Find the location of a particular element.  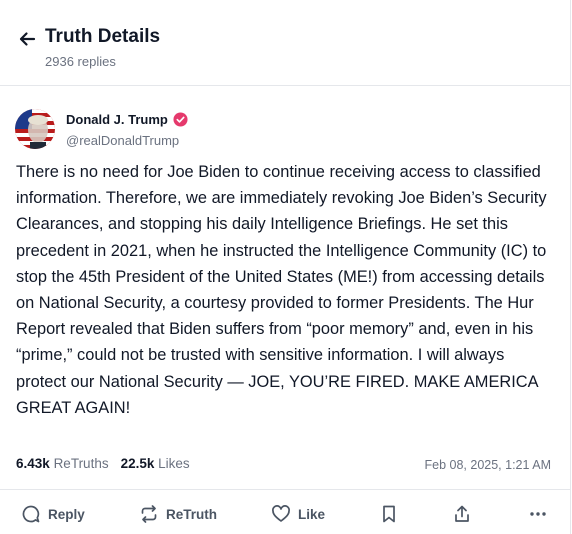

like-label: Like is located at coordinates (312, 514).